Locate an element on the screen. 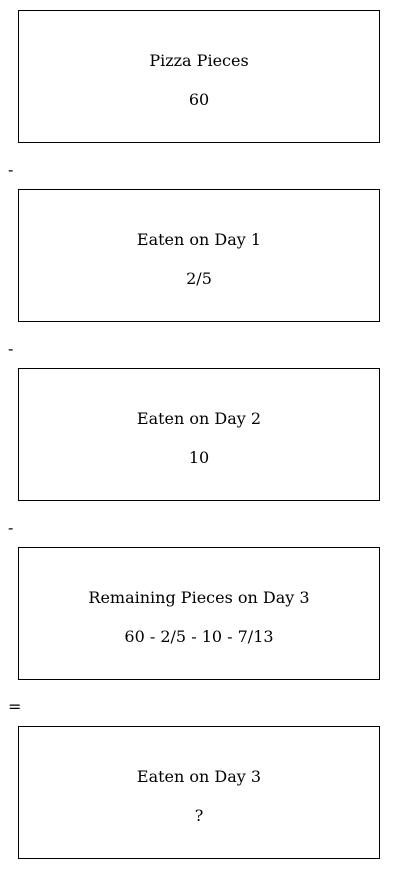 This screenshot has height=872, width=400. box-eaten-day-1: Eaten on Day 1 2/5 is located at coordinates (199, 255).